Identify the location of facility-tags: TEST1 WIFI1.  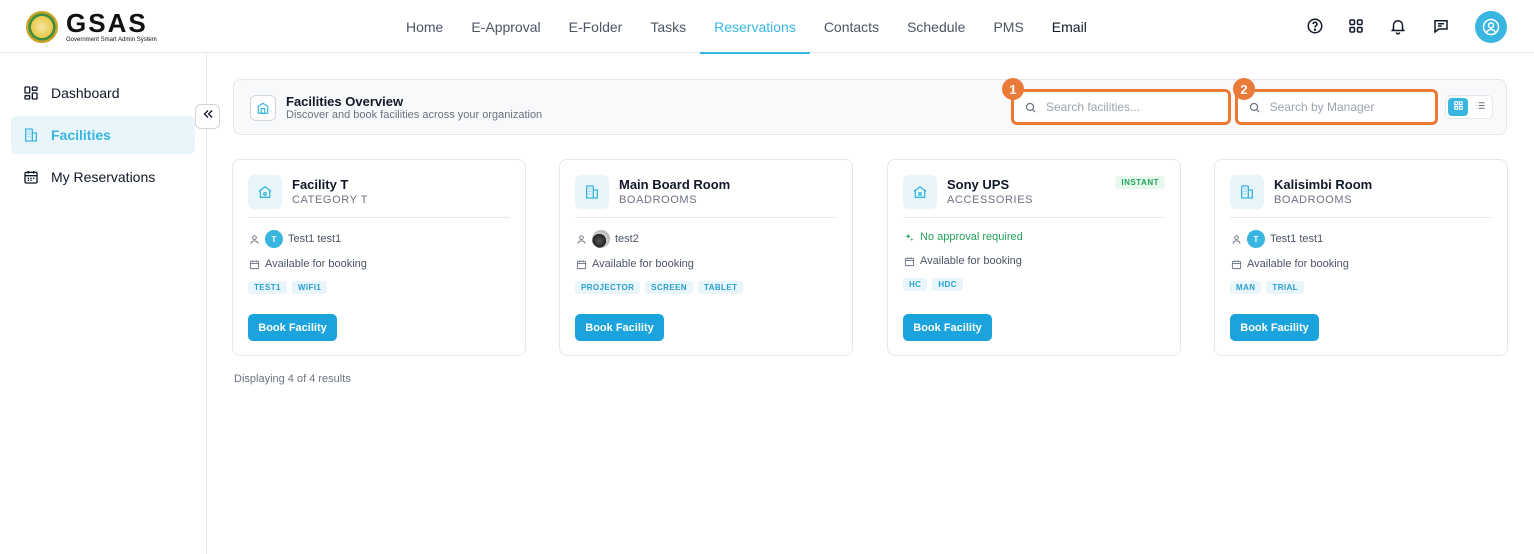
(288, 287).